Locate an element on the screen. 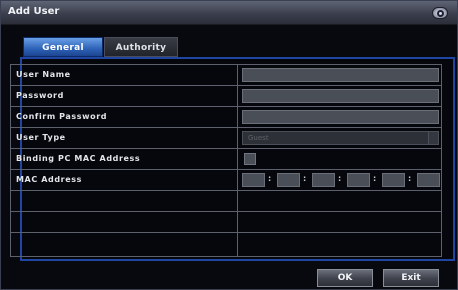 Image resolution: width=458 pixels, height=290 pixels. title-bar: Add User is located at coordinates (229, 13).